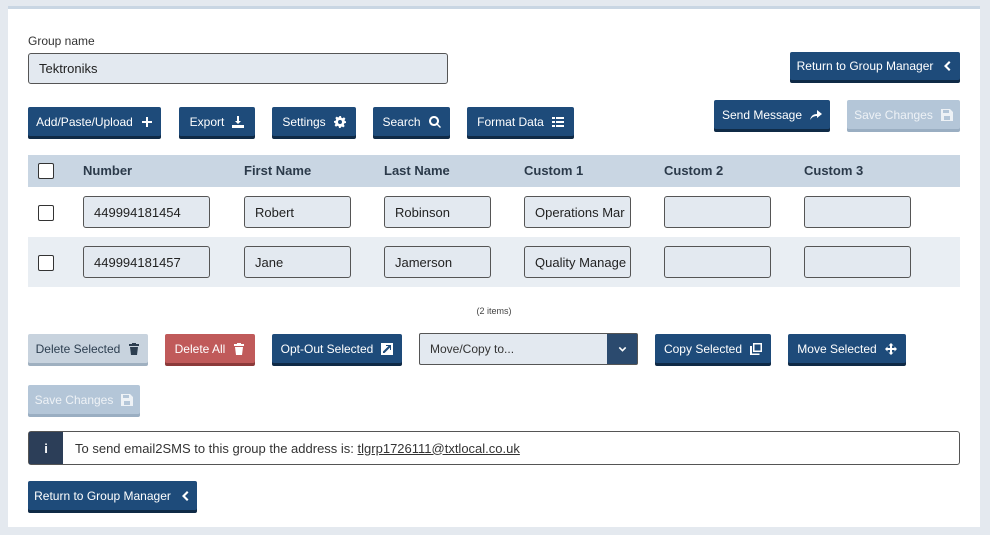 The height and width of the screenshot is (535, 990). What do you see at coordinates (78, 348) in the screenshot?
I see `delete-selected-label: Delete Selected` at bounding box center [78, 348].